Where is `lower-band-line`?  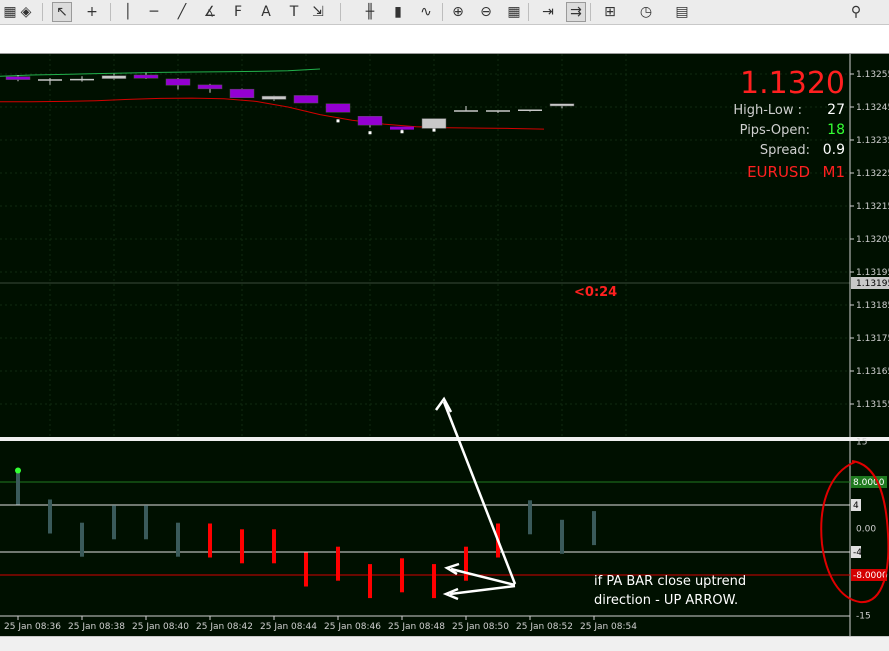
lower-band-line is located at coordinates (272, 113).